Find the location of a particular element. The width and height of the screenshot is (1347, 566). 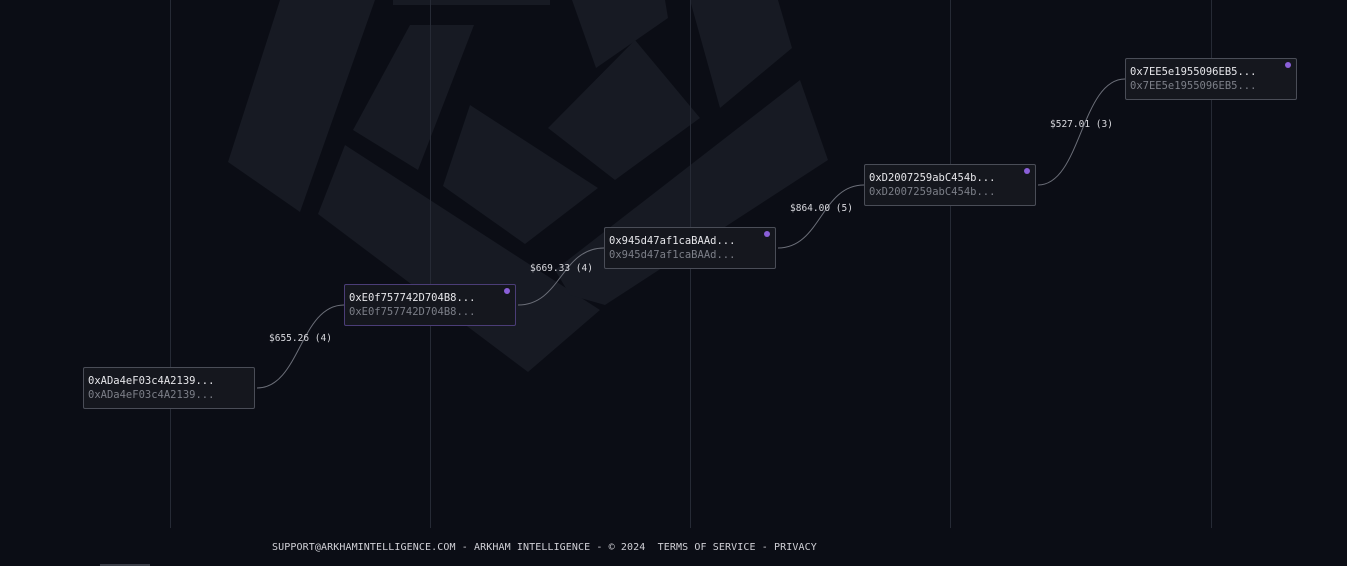

edge-n3-n4 is located at coordinates (821, 216).